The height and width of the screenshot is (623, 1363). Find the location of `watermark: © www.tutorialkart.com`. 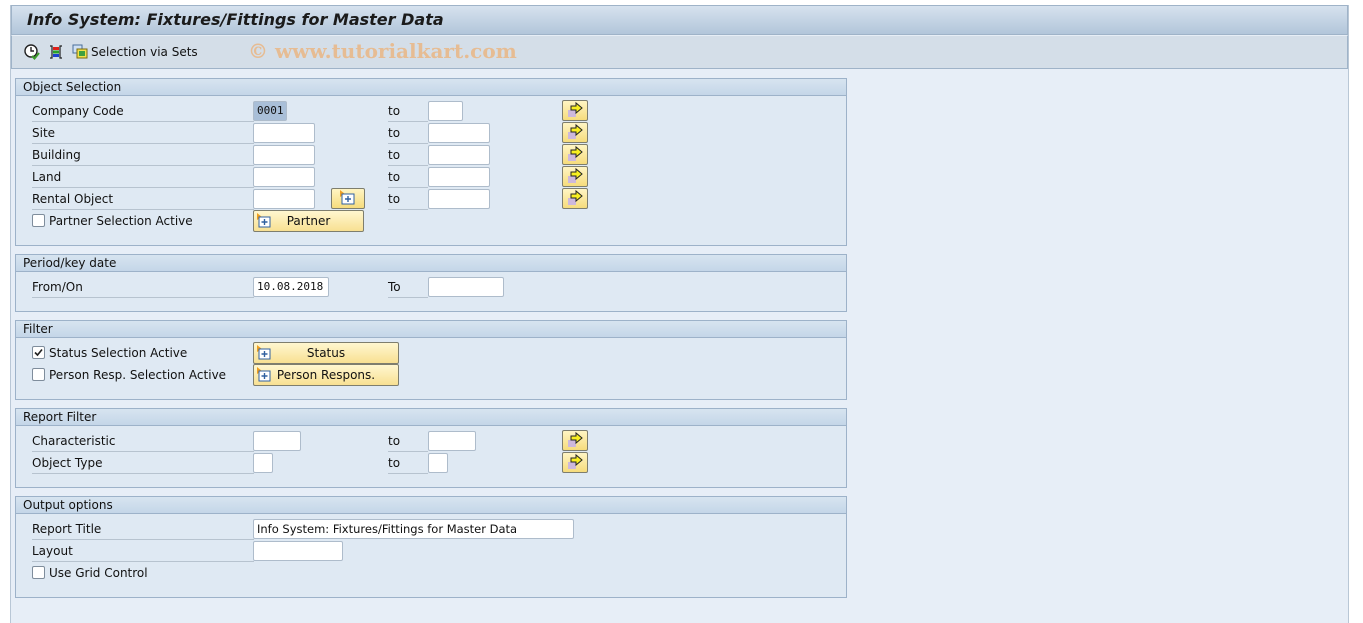

watermark: © www.tutorialkart.com is located at coordinates (382, 51).